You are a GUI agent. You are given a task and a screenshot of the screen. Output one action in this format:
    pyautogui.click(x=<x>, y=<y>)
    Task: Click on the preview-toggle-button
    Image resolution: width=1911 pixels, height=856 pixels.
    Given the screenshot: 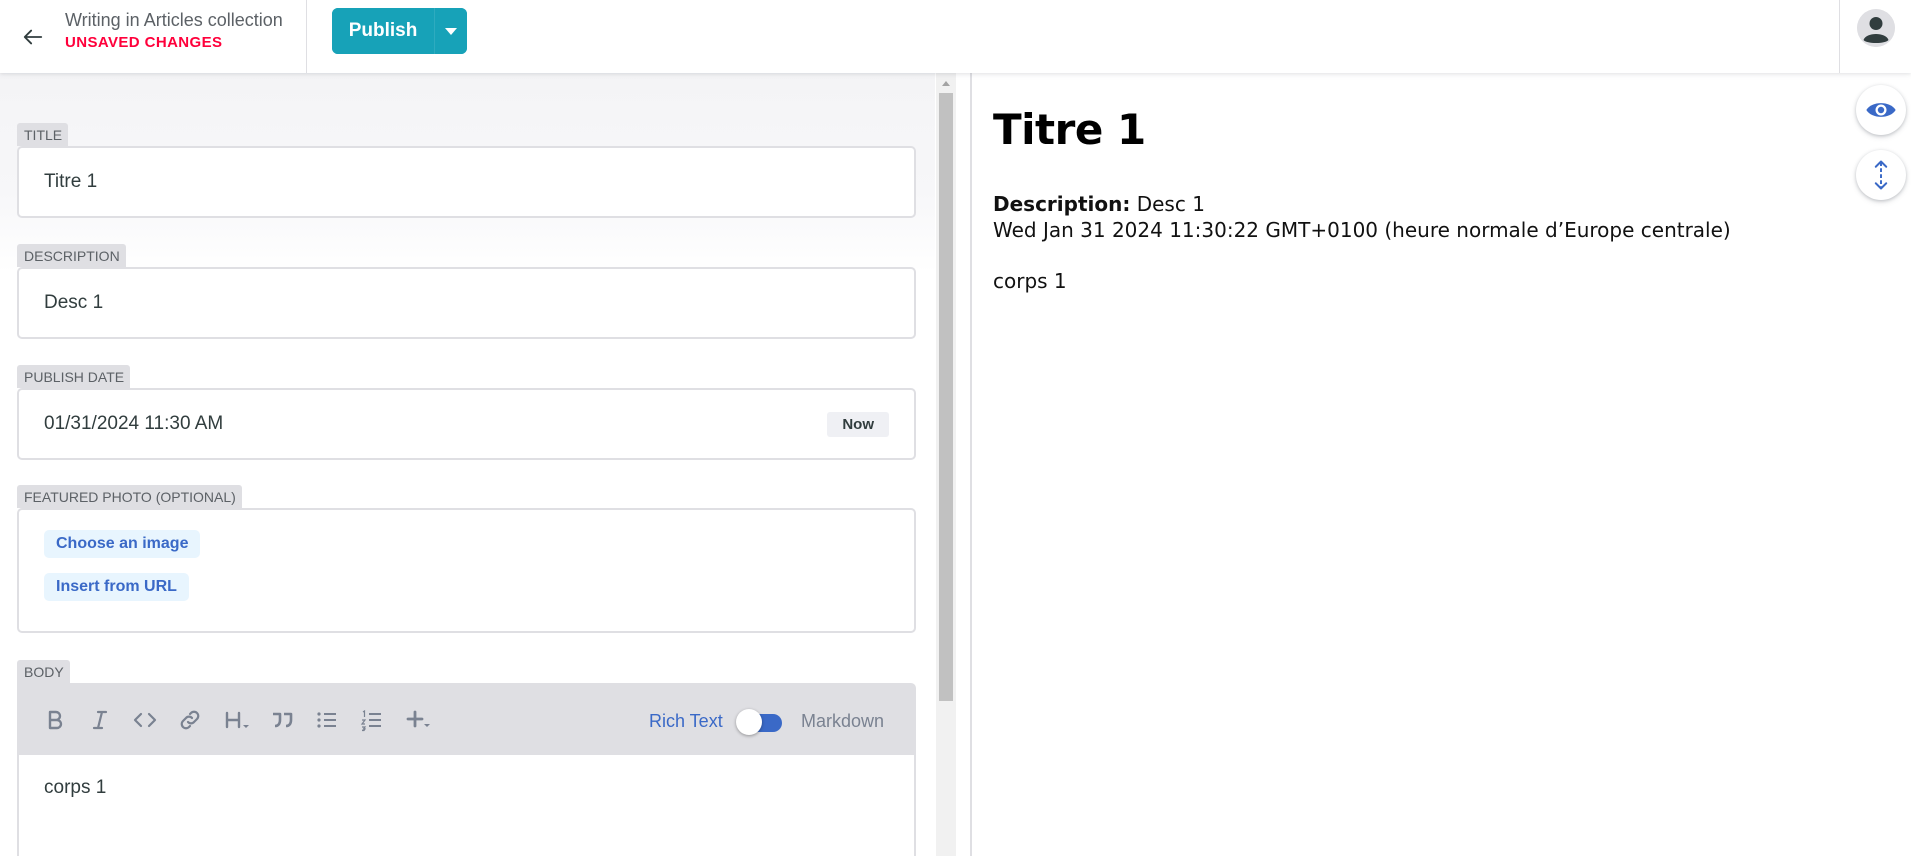 What is the action you would take?
    pyautogui.click(x=1881, y=110)
    